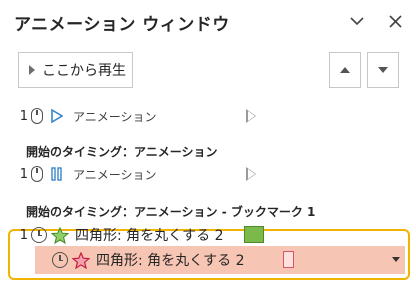 The width and height of the screenshot is (416, 285). I want to click on play-from-label: ここから再生, so click(84, 71).